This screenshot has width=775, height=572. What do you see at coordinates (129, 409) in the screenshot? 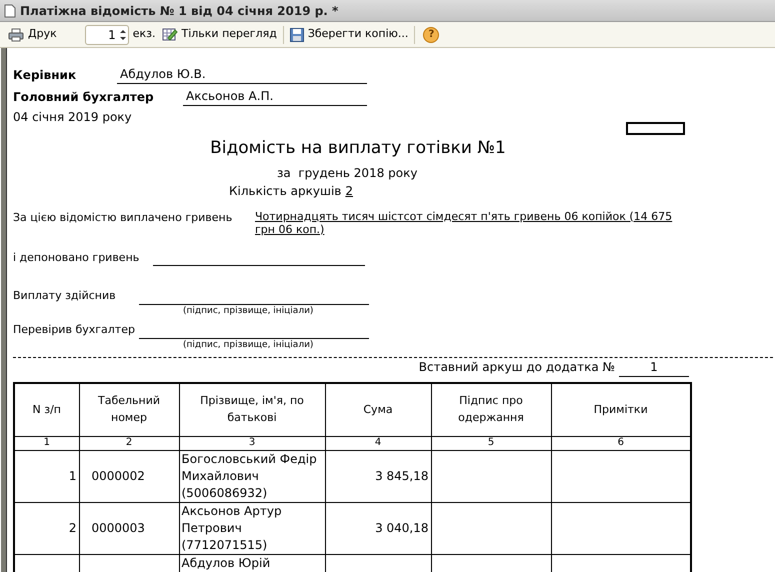
I see `column-header: Табельний номер` at bounding box center [129, 409].